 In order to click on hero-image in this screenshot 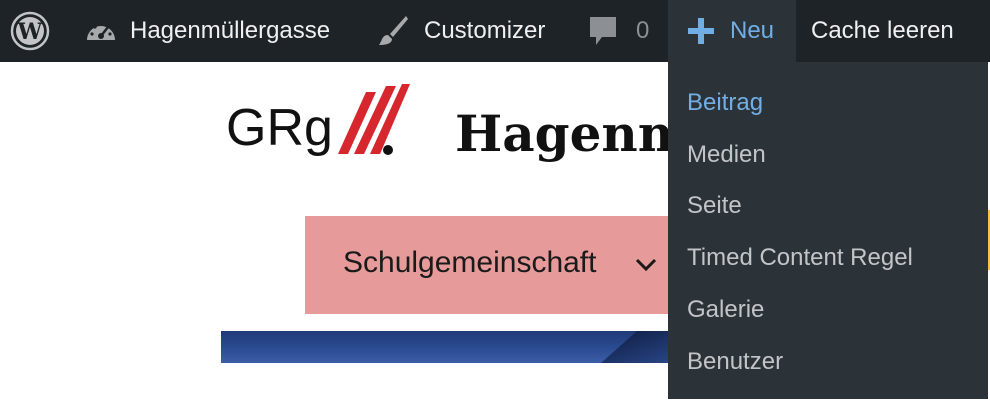, I will do `click(444, 347)`.